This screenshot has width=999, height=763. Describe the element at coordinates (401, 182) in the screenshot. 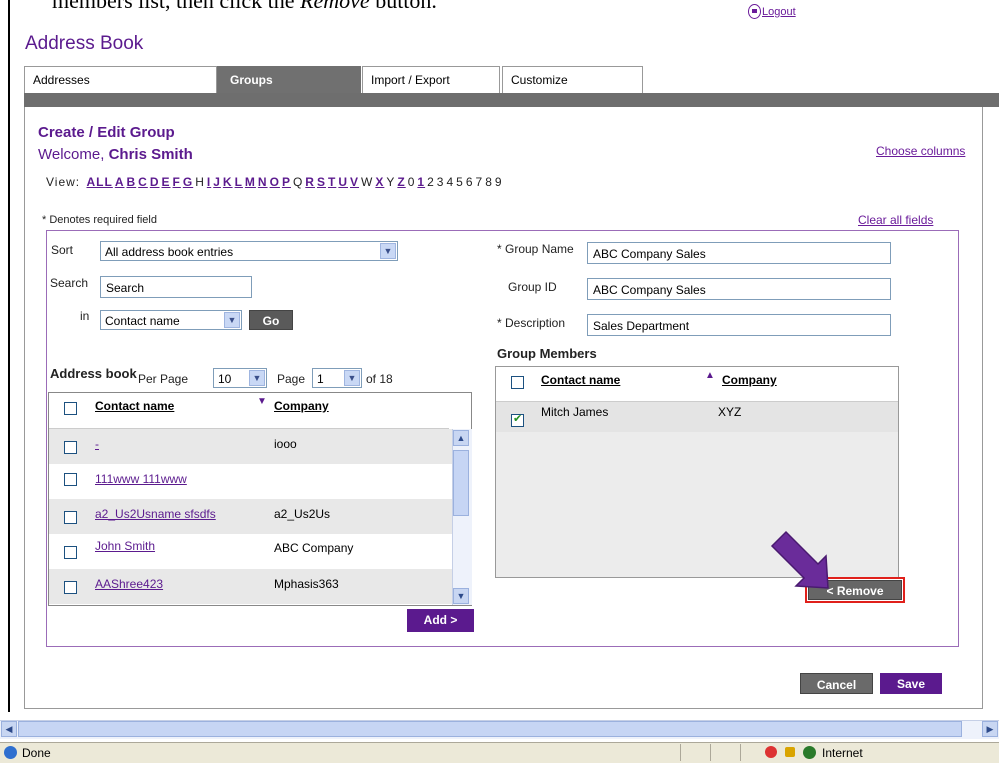

I see `filter-z: Z` at that location.